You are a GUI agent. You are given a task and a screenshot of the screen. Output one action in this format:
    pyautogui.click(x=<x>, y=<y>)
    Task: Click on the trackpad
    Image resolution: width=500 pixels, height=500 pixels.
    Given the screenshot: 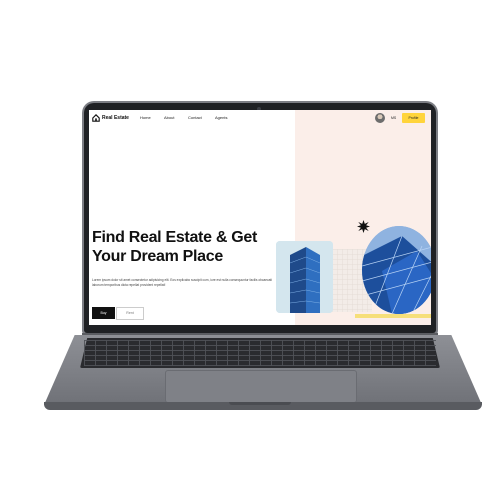 What is the action you would take?
    pyautogui.click(x=261, y=386)
    